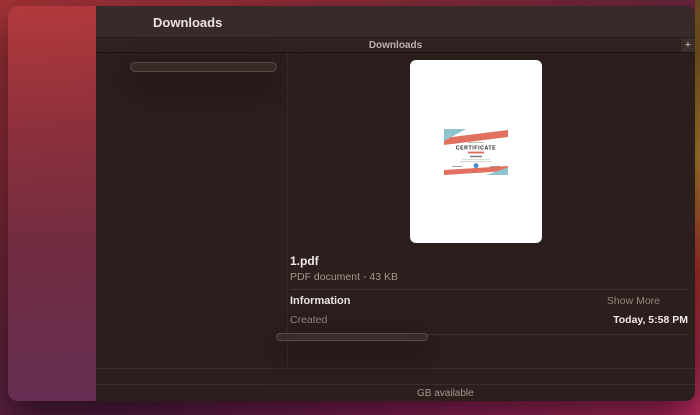 The width and height of the screenshot is (700, 415). I want to click on zoom-button, so click(66, 25).